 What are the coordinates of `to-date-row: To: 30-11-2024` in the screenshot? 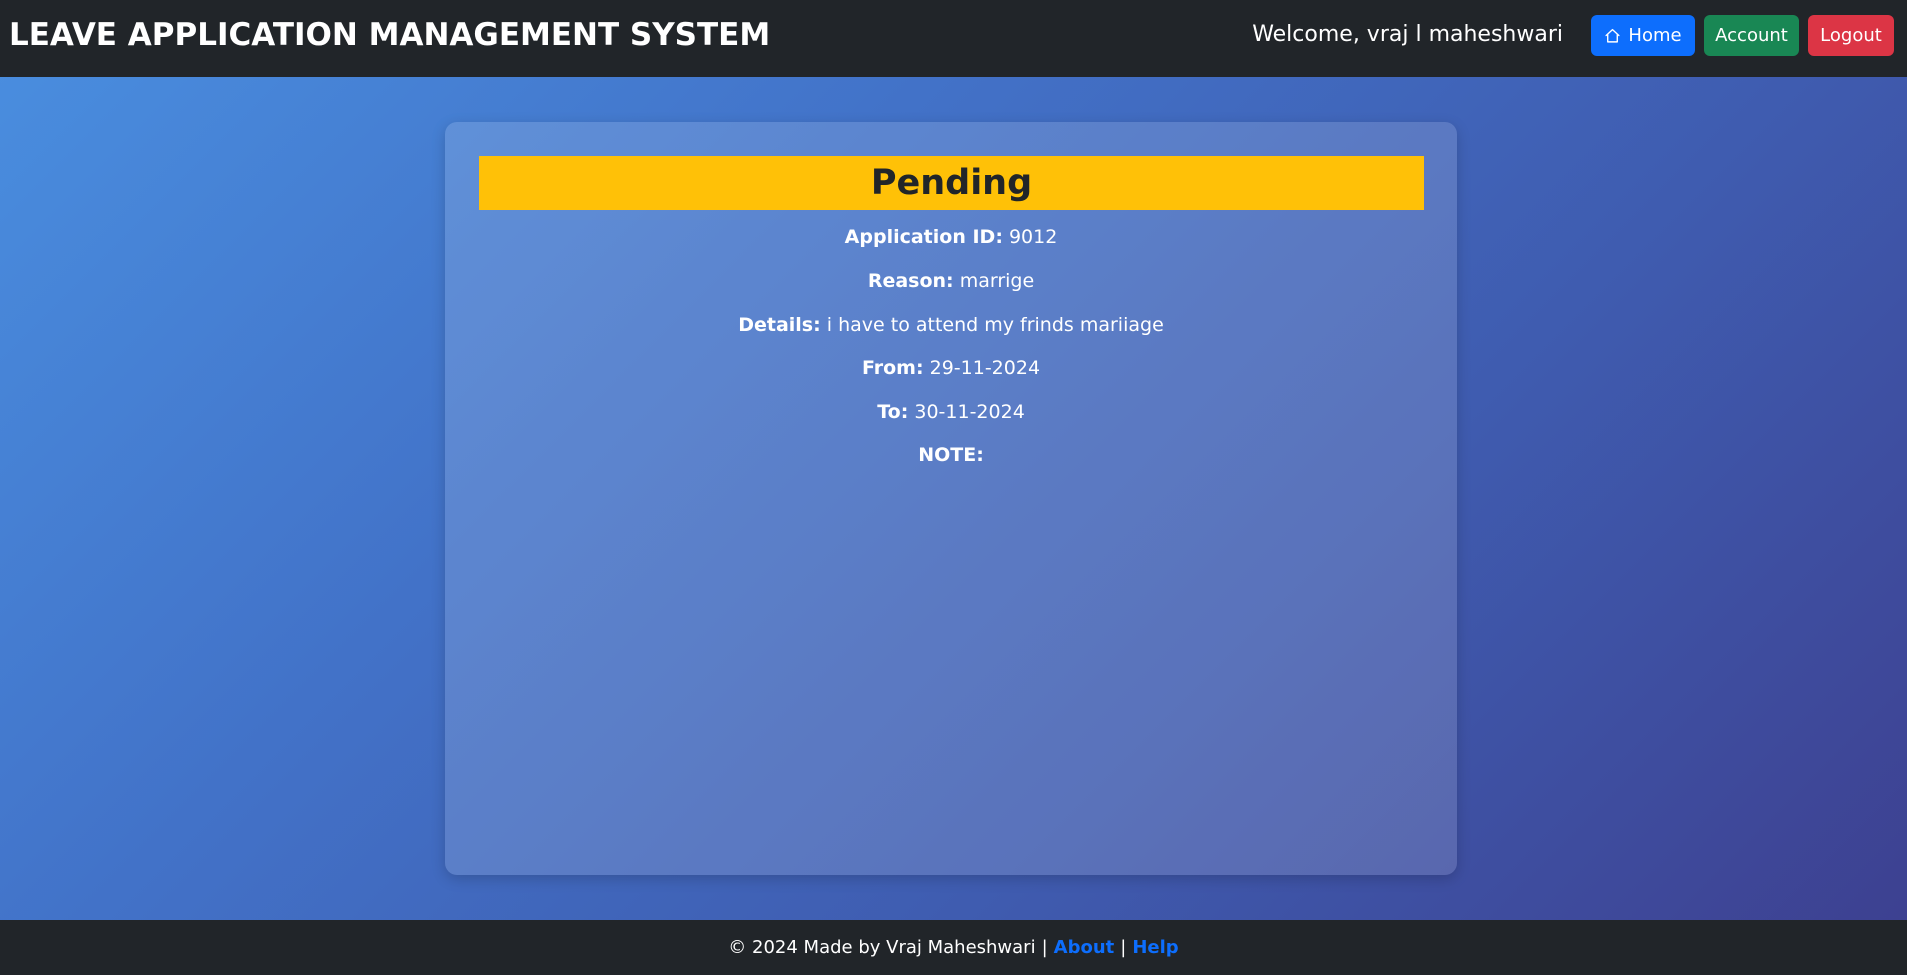 It's located at (951, 412).